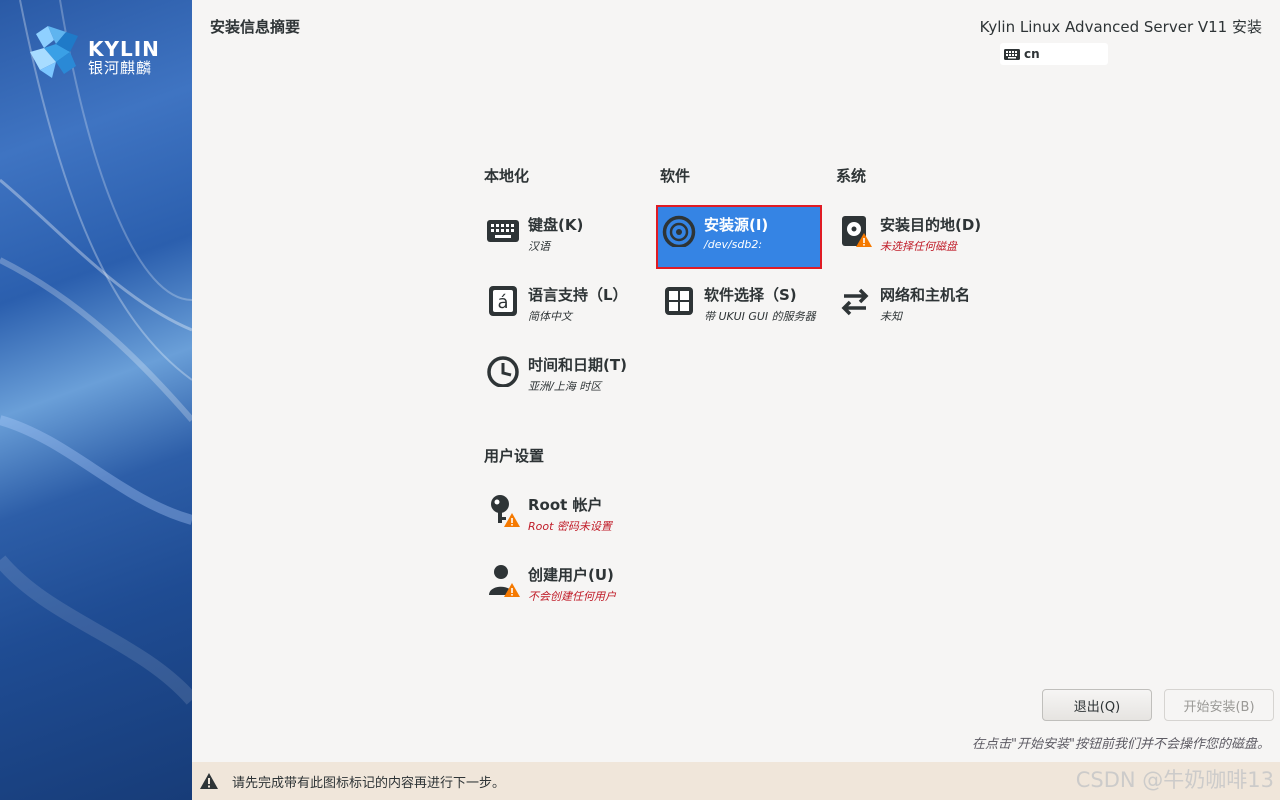 The height and width of the screenshot is (800, 1280). I want to click on spoke-source-title: 安装源(I), so click(736, 225).